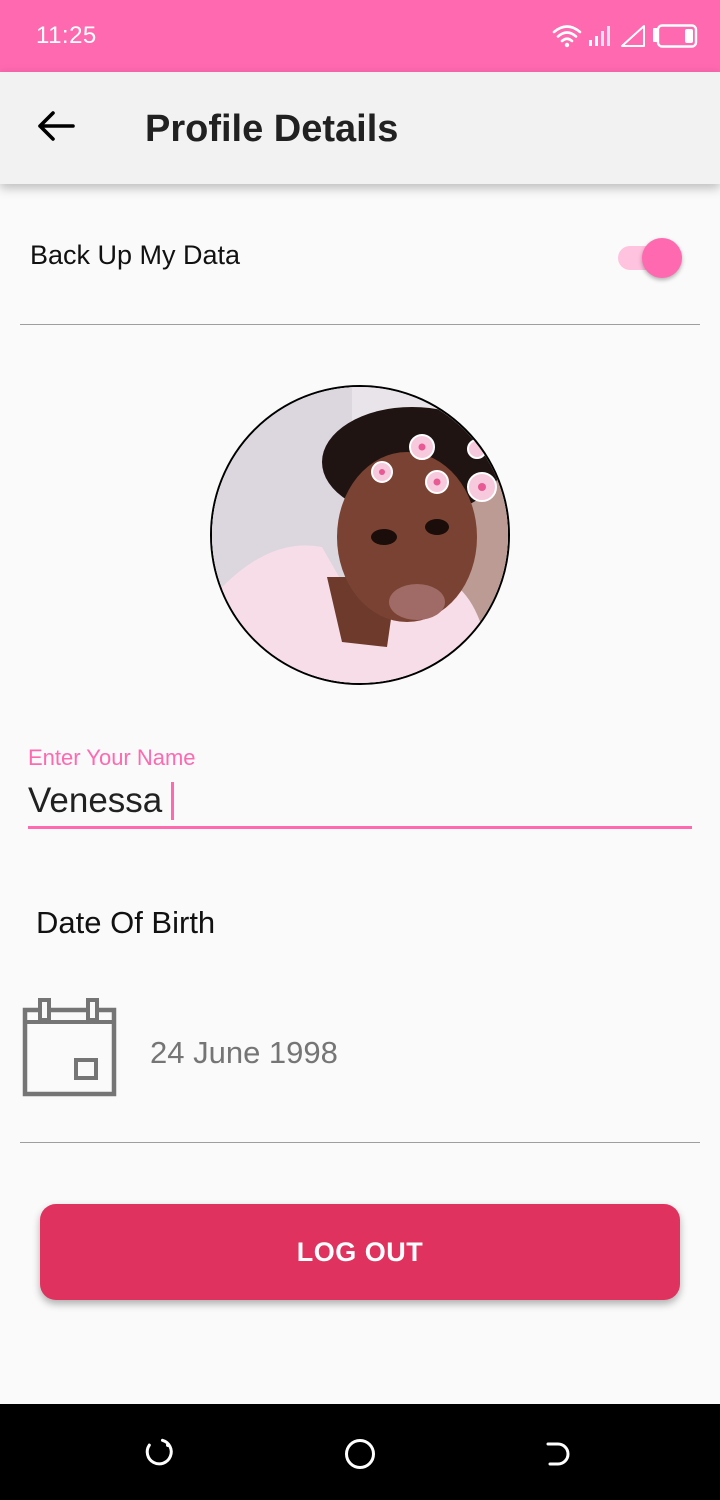 The width and height of the screenshot is (720, 1500). What do you see at coordinates (135, 255) in the screenshot?
I see `backup-label: Back Up My Data` at bounding box center [135, 255].